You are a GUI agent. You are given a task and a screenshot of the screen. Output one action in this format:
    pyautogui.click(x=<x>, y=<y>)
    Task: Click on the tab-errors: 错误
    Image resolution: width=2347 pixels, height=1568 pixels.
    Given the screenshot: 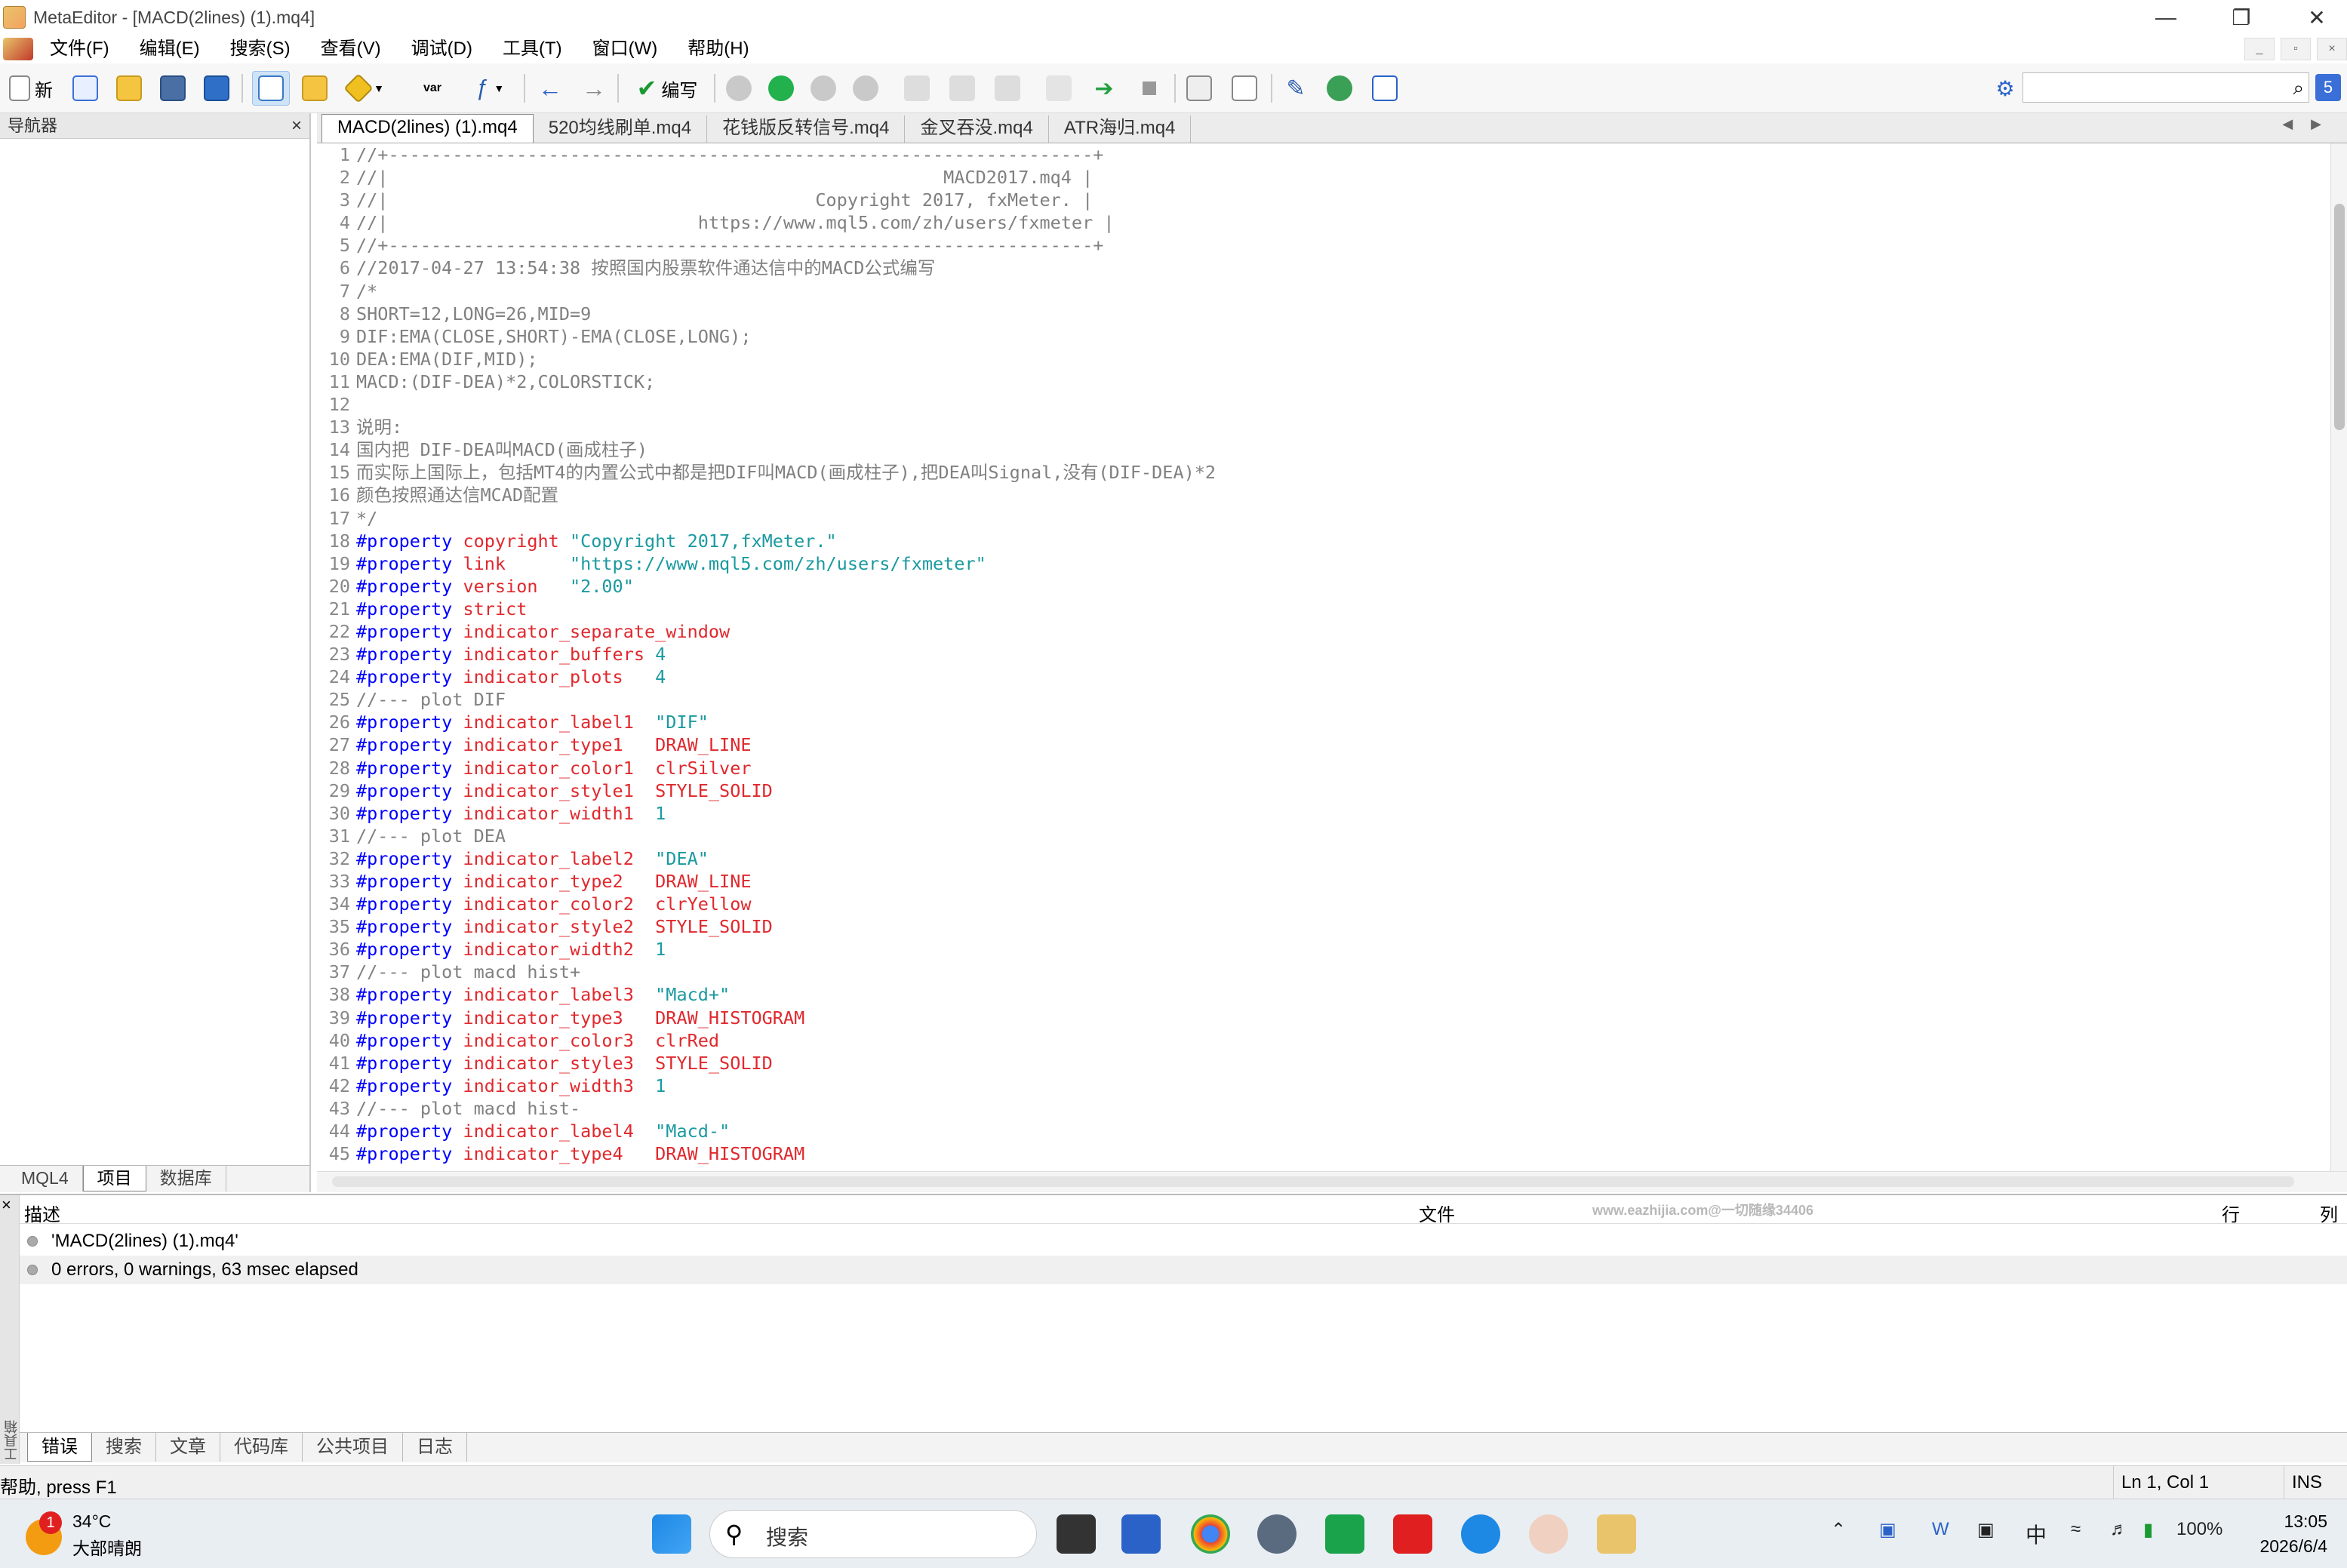 What is the action you would take?
    pyautogui.click(x=59, y=1447)
    